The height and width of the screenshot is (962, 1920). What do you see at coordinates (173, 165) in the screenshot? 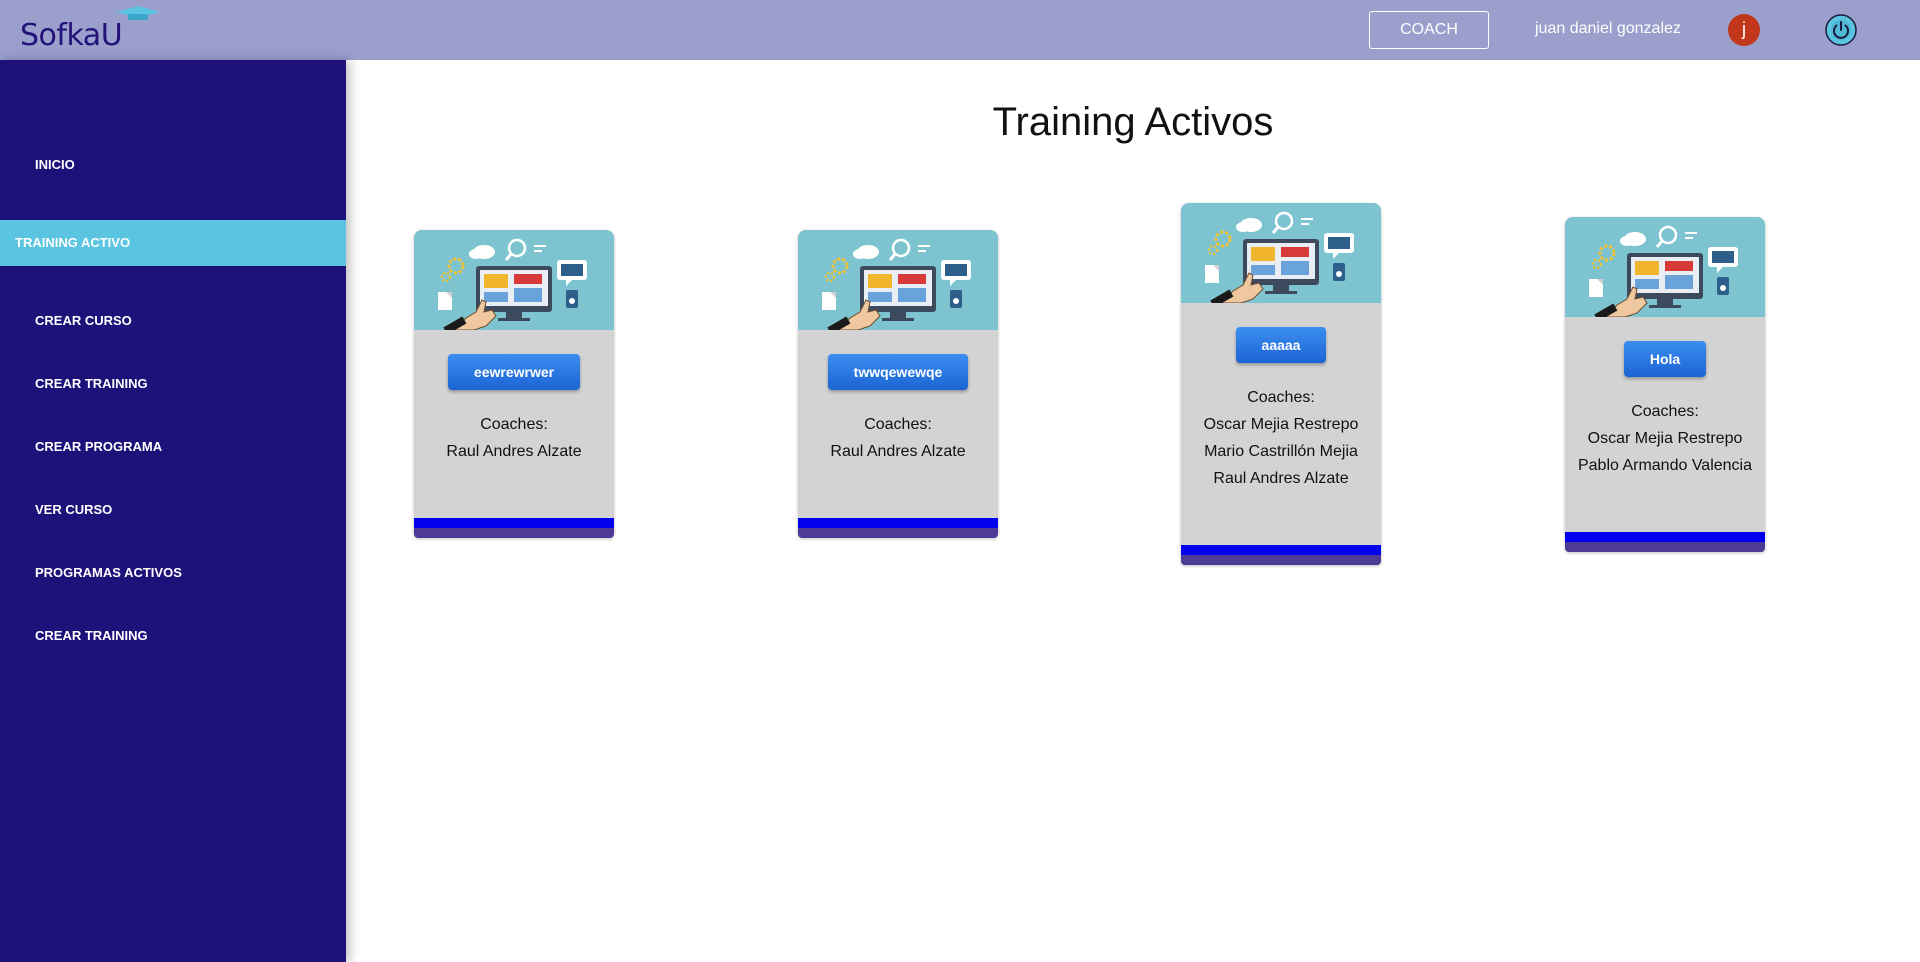
I see `sidebar-item-inicio: INICIO` at bounding box center [173, 165].